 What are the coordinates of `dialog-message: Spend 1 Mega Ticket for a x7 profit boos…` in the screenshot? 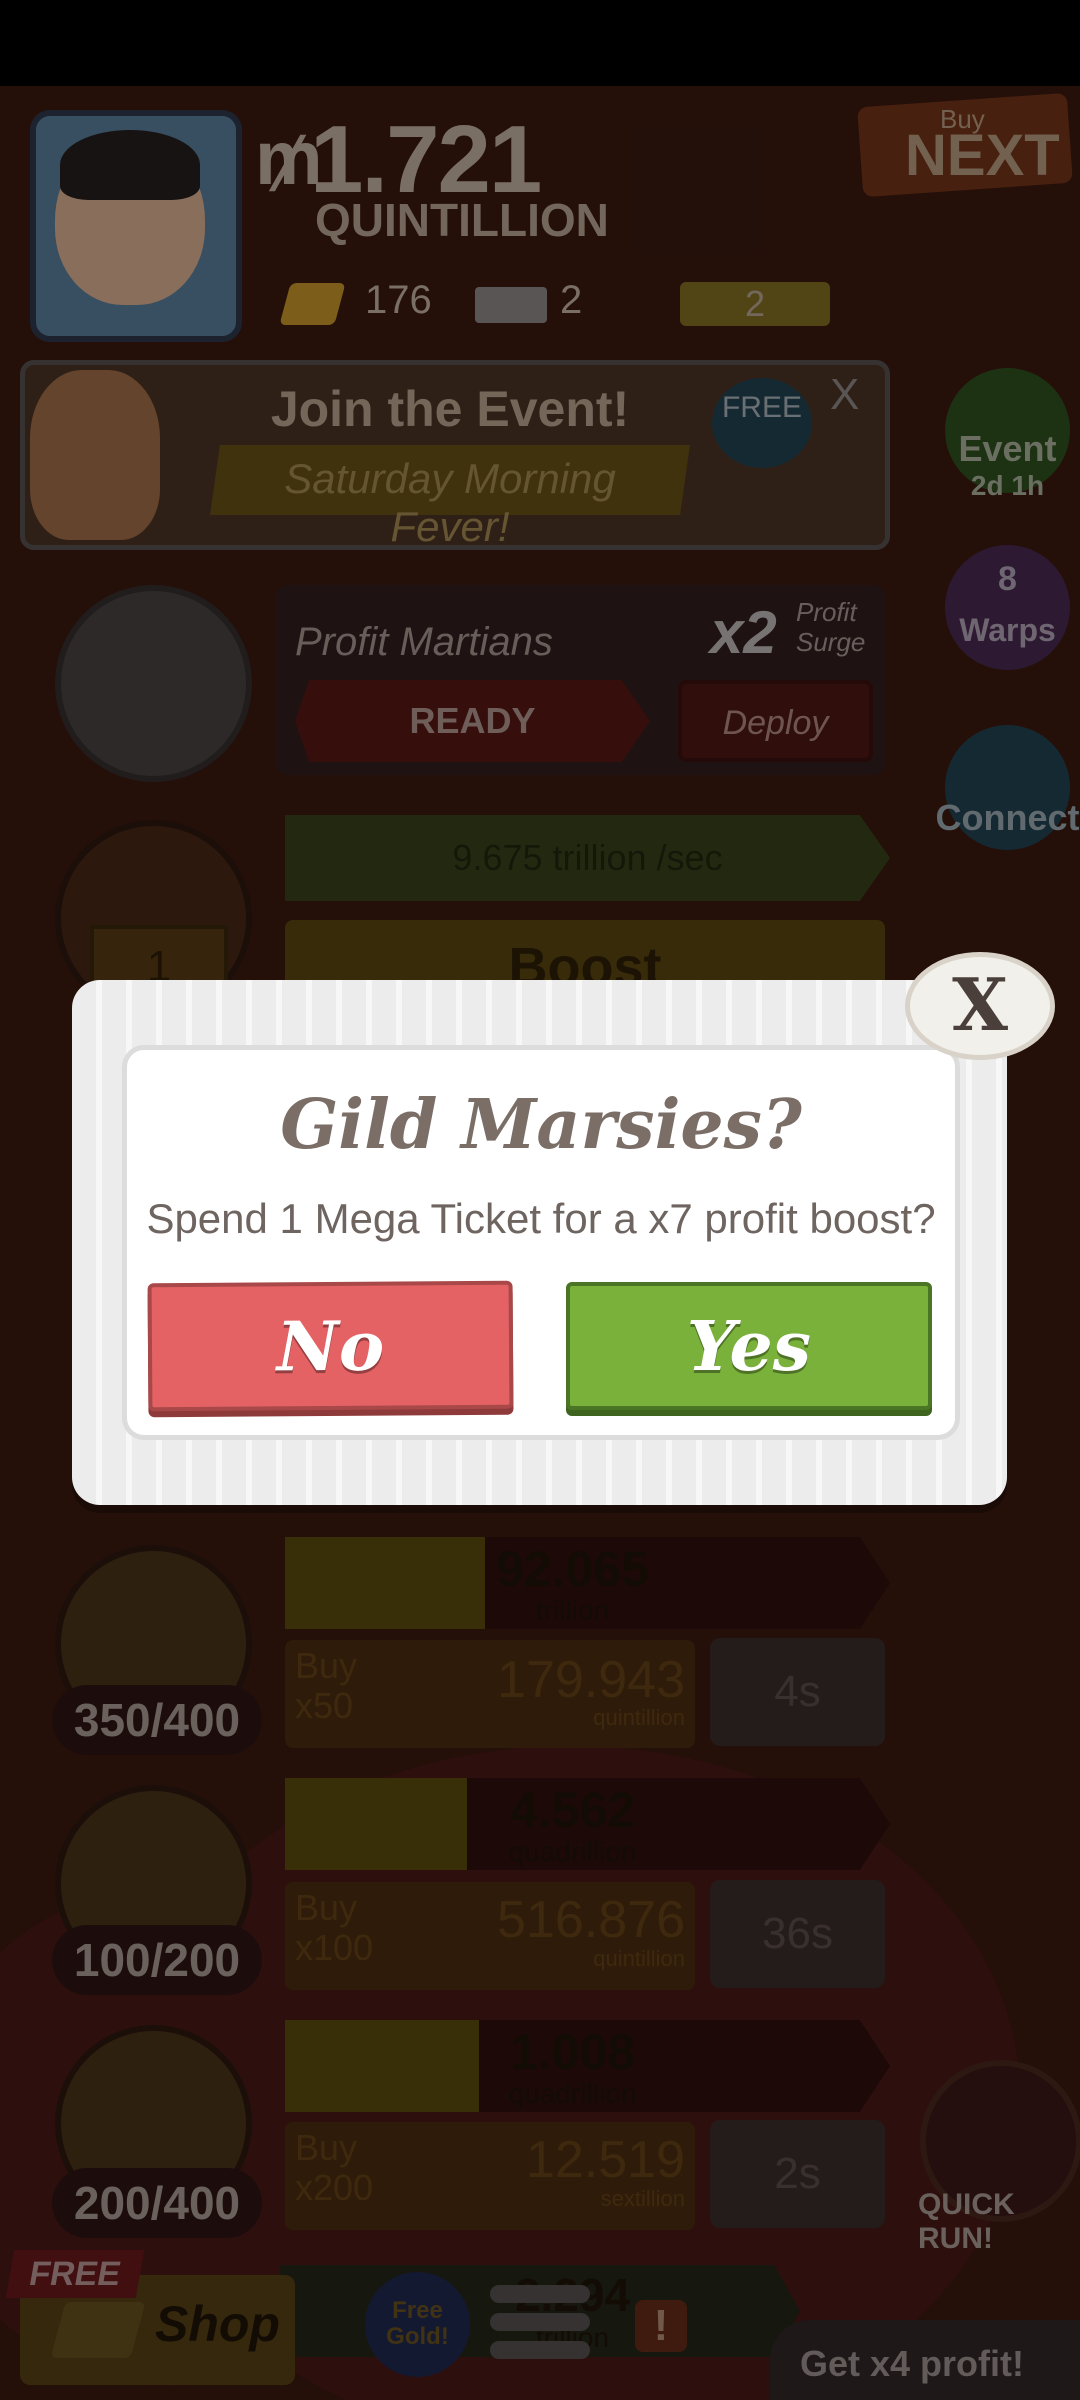 It's located at (541, 1218).